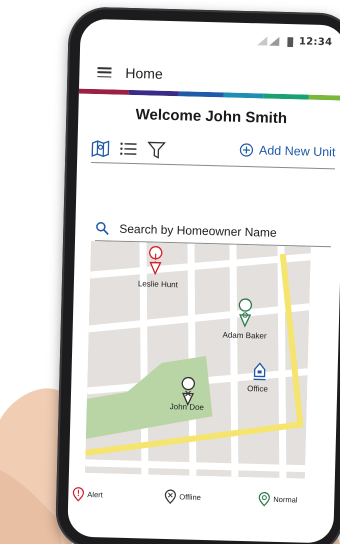 Image resolution: width=340 pixels, height=544 pixels. I want to click on legend-offline: Offline, so click(182, 497).